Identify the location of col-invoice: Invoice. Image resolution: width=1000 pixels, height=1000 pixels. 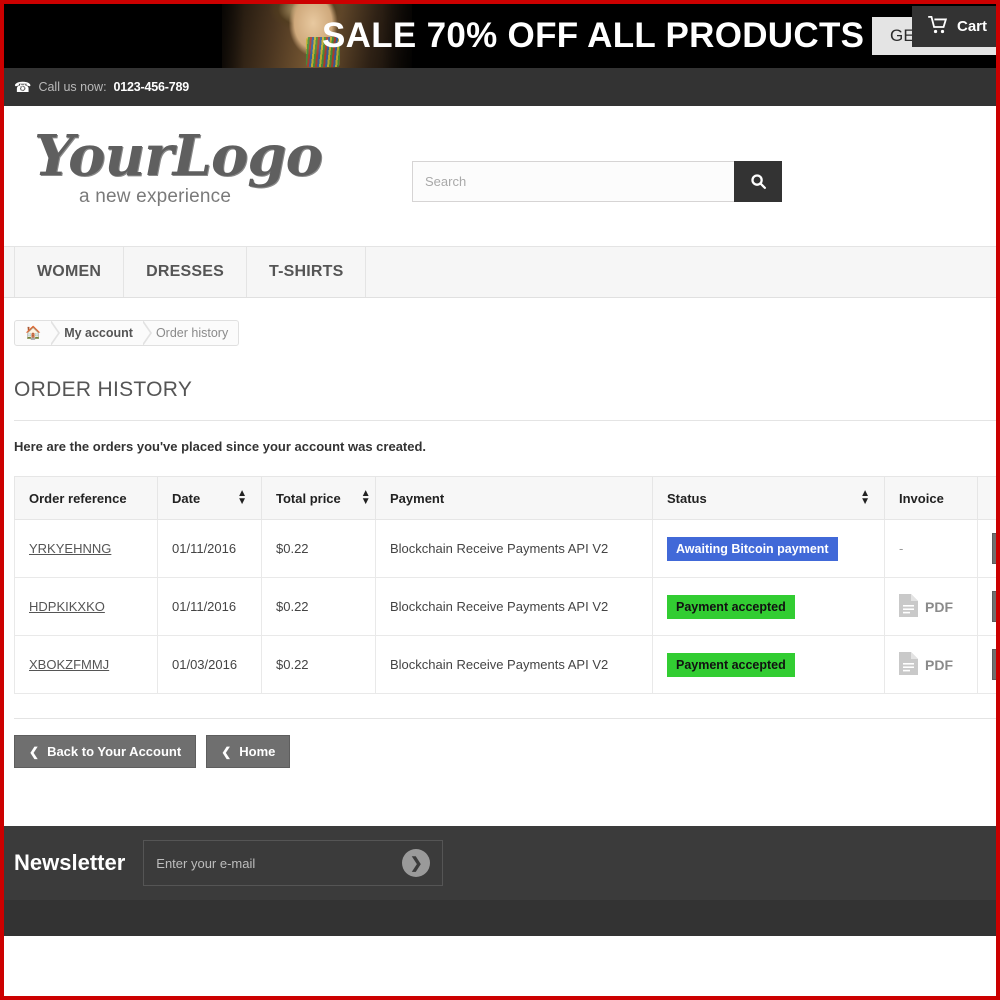
(931, 498).